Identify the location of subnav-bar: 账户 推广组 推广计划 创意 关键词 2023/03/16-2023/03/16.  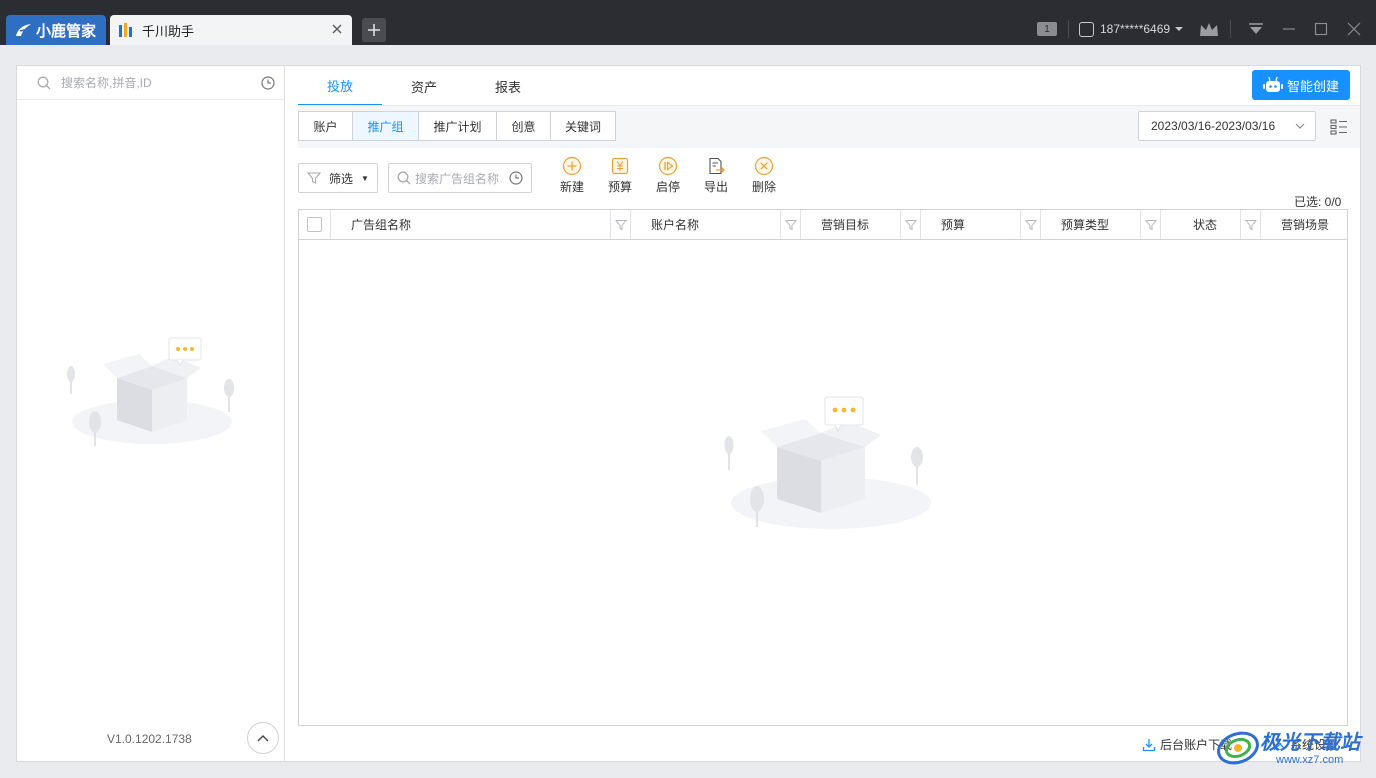
(829, 127).